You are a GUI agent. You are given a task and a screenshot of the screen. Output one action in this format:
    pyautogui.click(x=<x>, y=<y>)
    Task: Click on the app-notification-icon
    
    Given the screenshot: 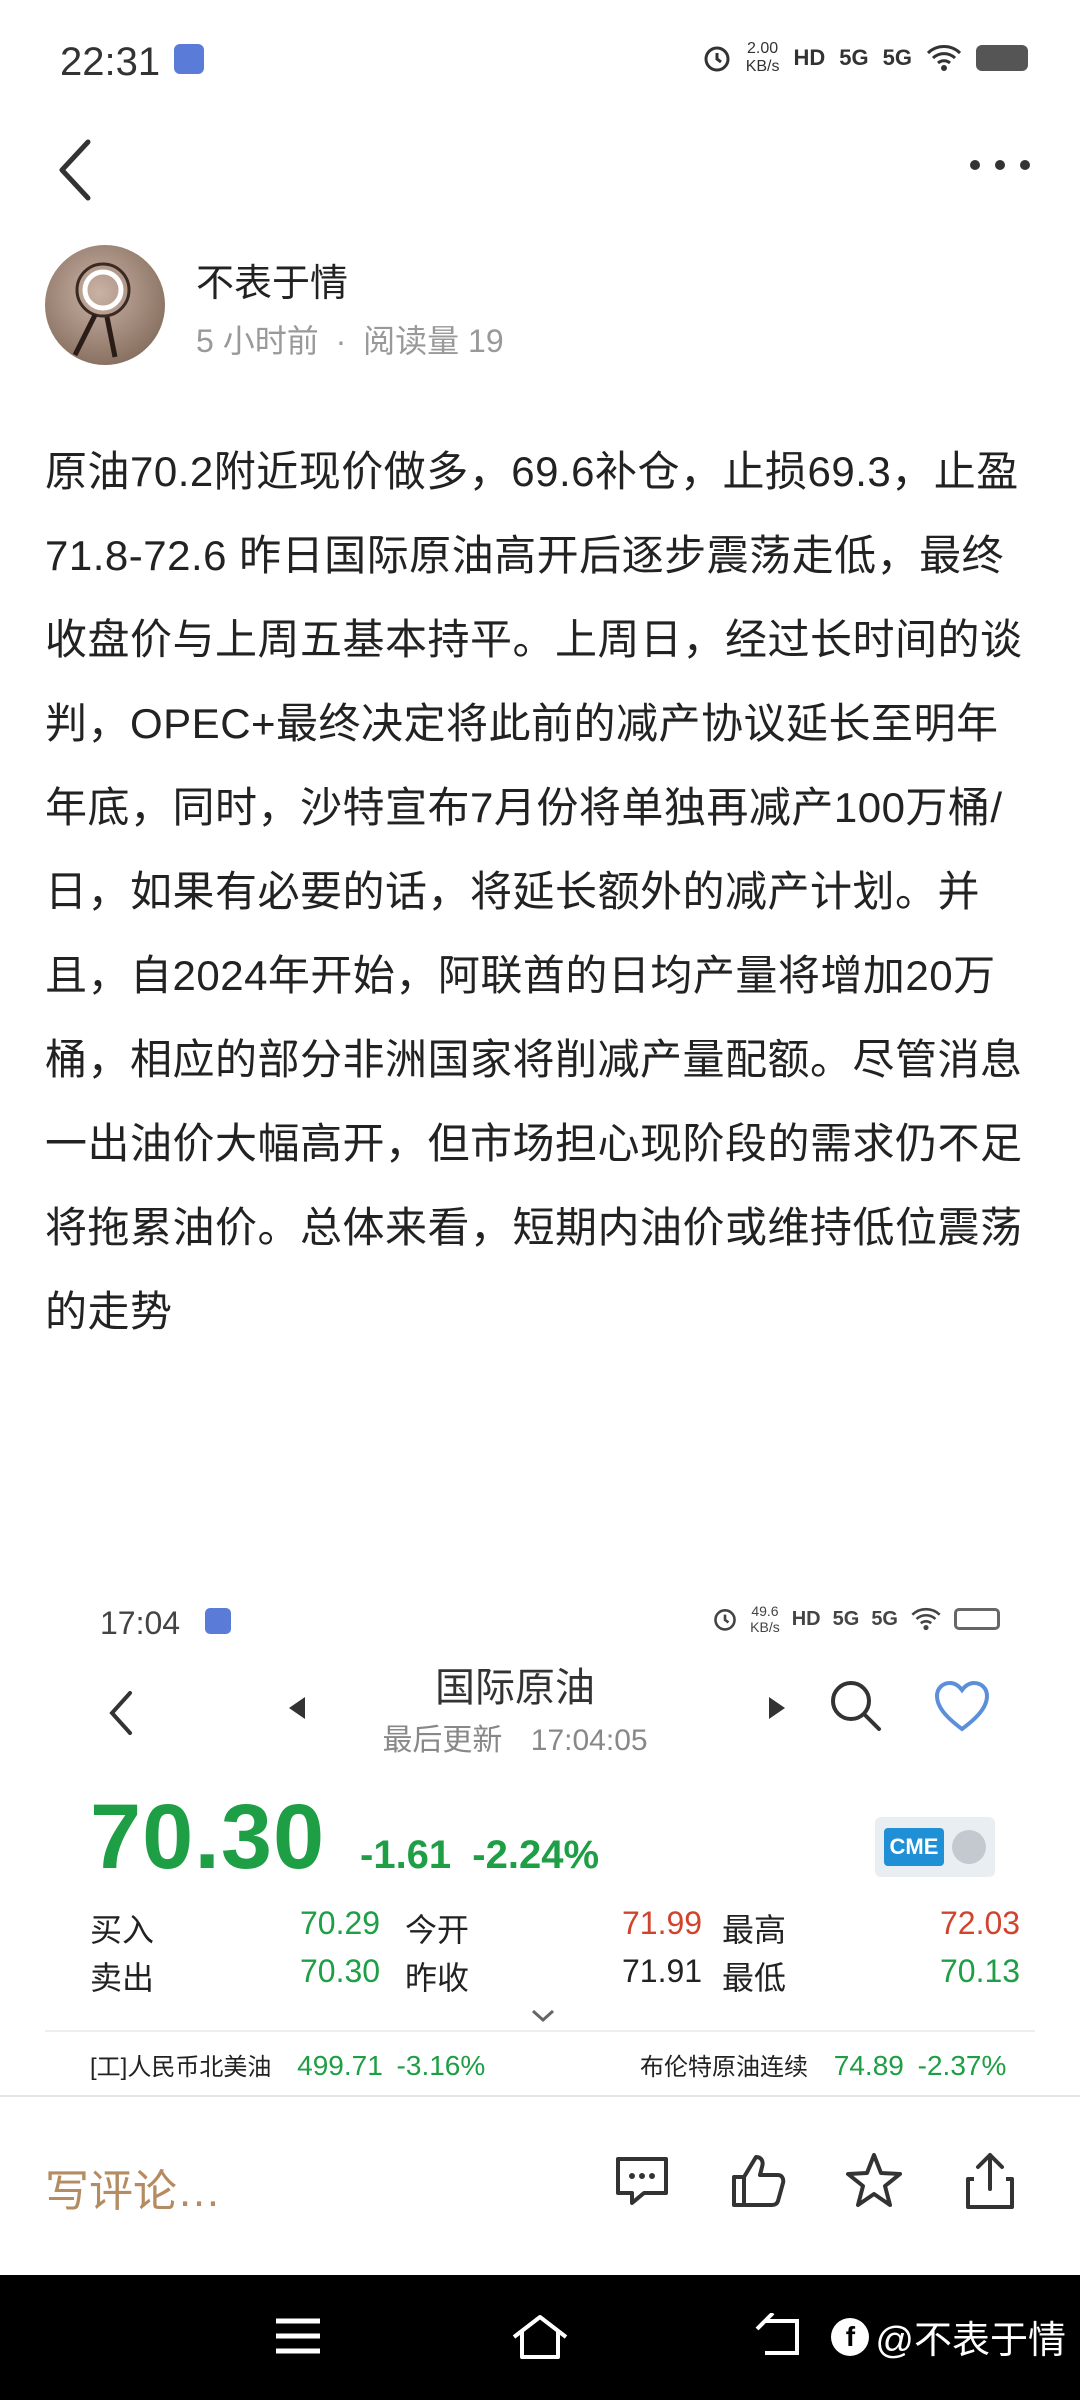 What is the action you would take?
    pyautogui.click(x=189, y=59)
    